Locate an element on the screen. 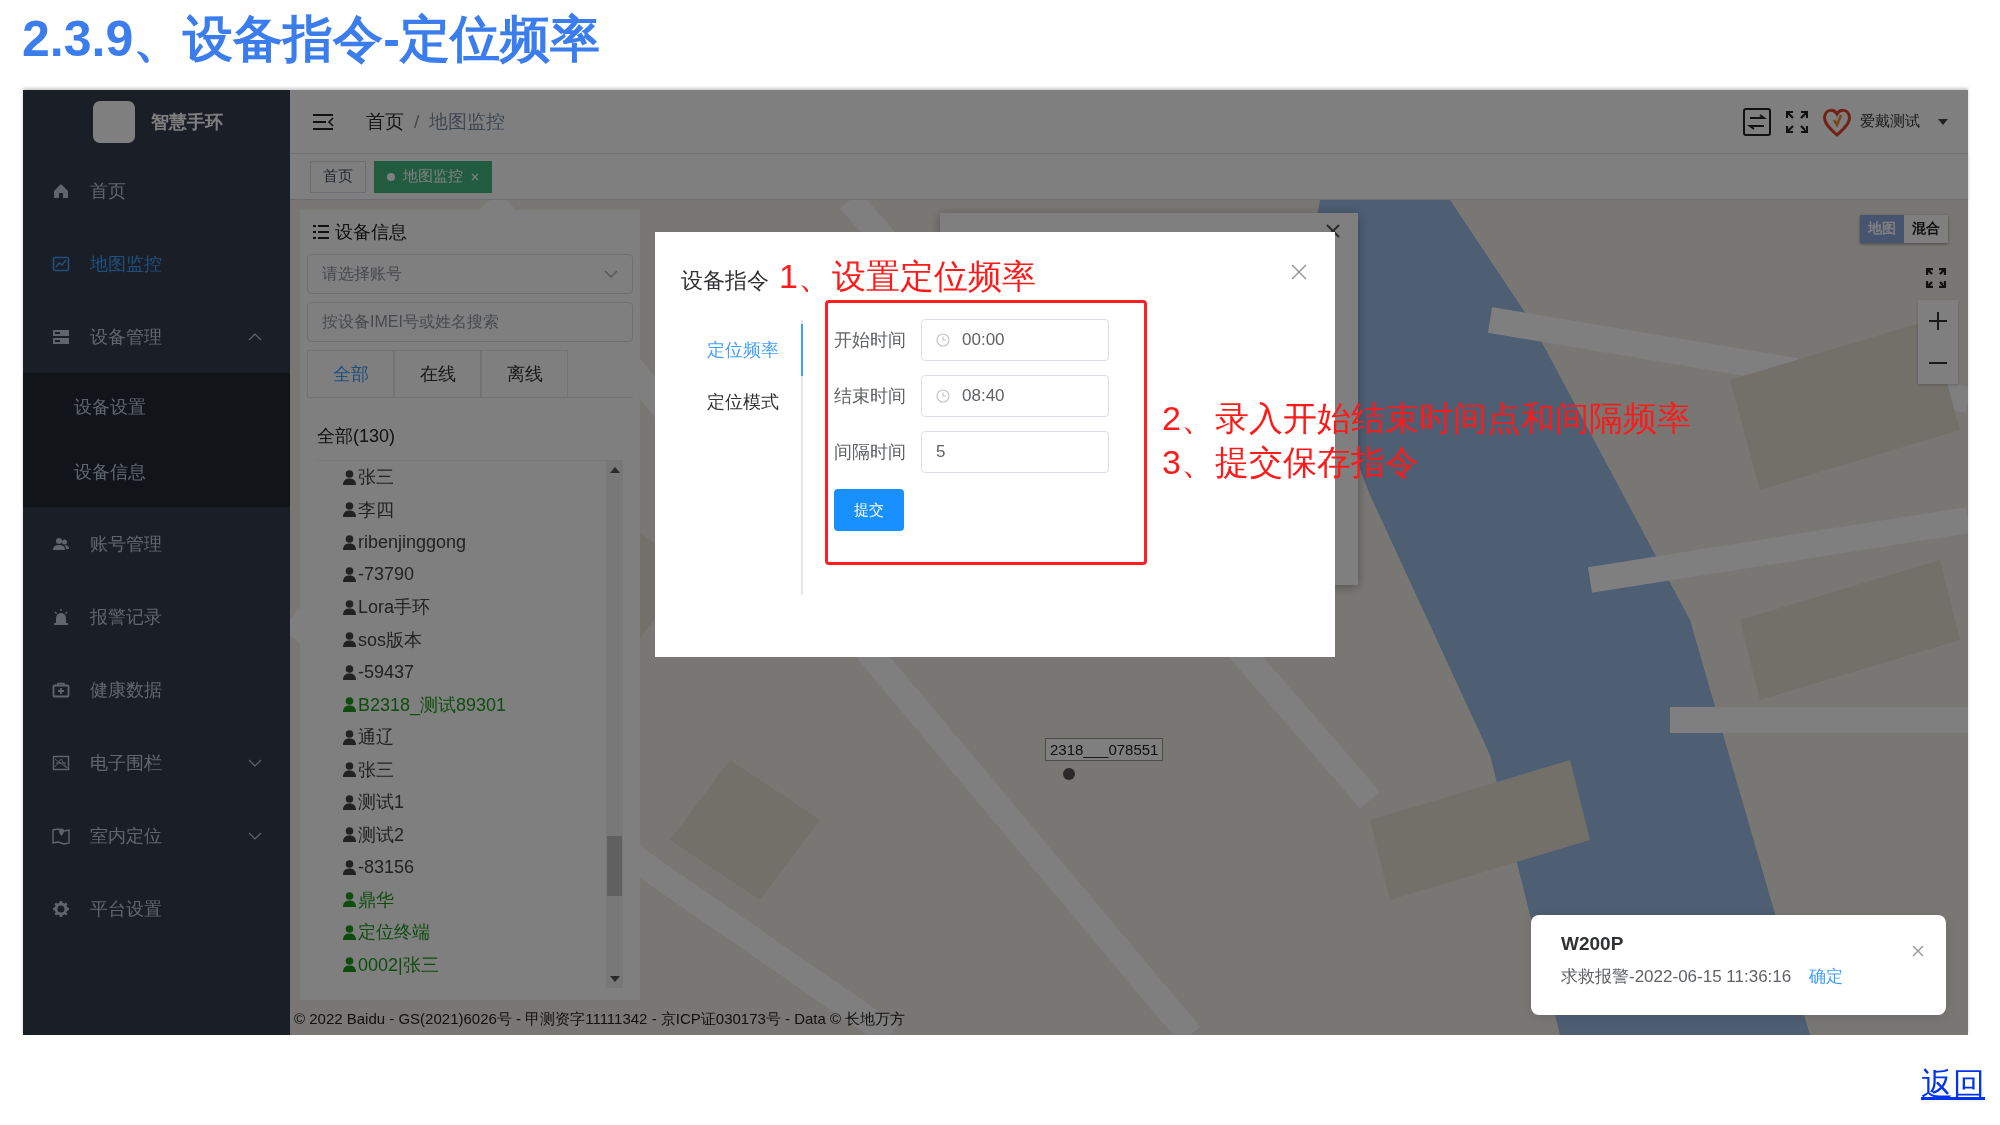  submenu-item: 设备设置 is located at coordinates (156, 407).